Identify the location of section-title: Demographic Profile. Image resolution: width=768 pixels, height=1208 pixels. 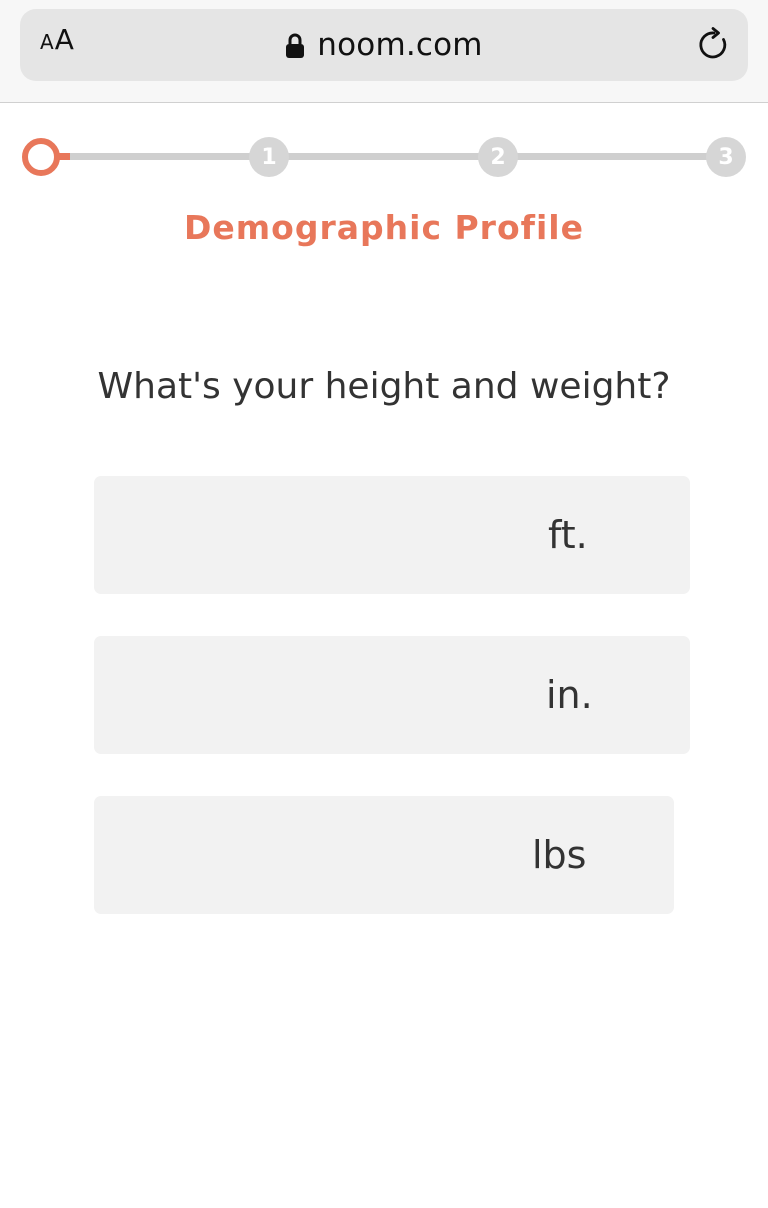
(384, 227).